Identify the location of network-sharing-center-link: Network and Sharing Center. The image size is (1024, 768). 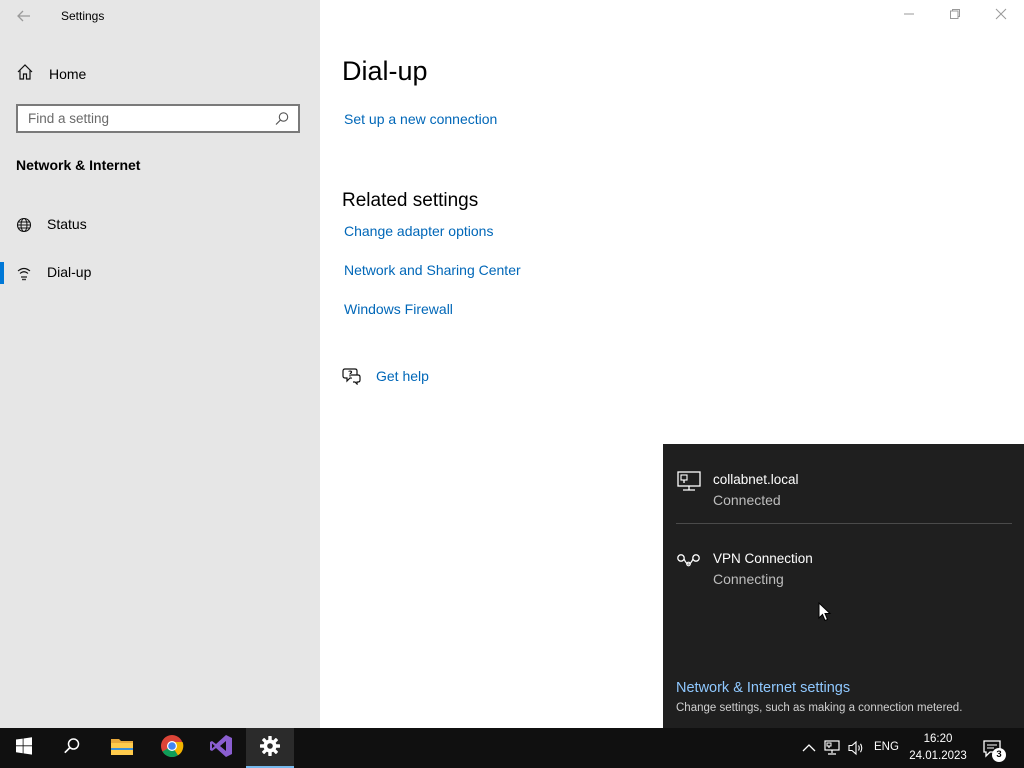
(432, 270).